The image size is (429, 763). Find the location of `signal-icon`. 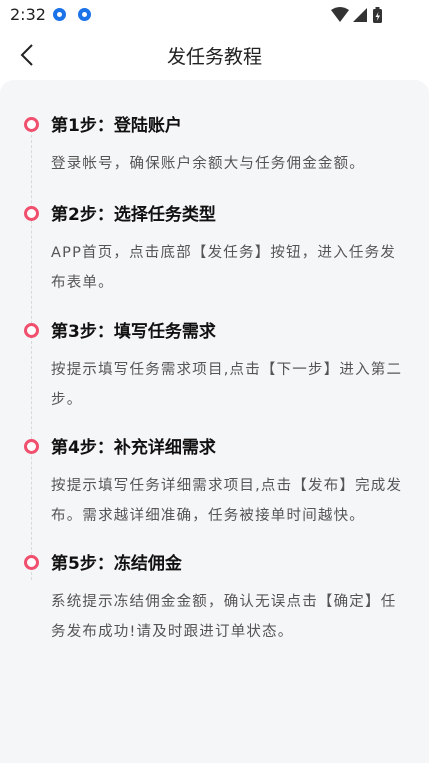

signal-icon is located at coordinates (360, 15).